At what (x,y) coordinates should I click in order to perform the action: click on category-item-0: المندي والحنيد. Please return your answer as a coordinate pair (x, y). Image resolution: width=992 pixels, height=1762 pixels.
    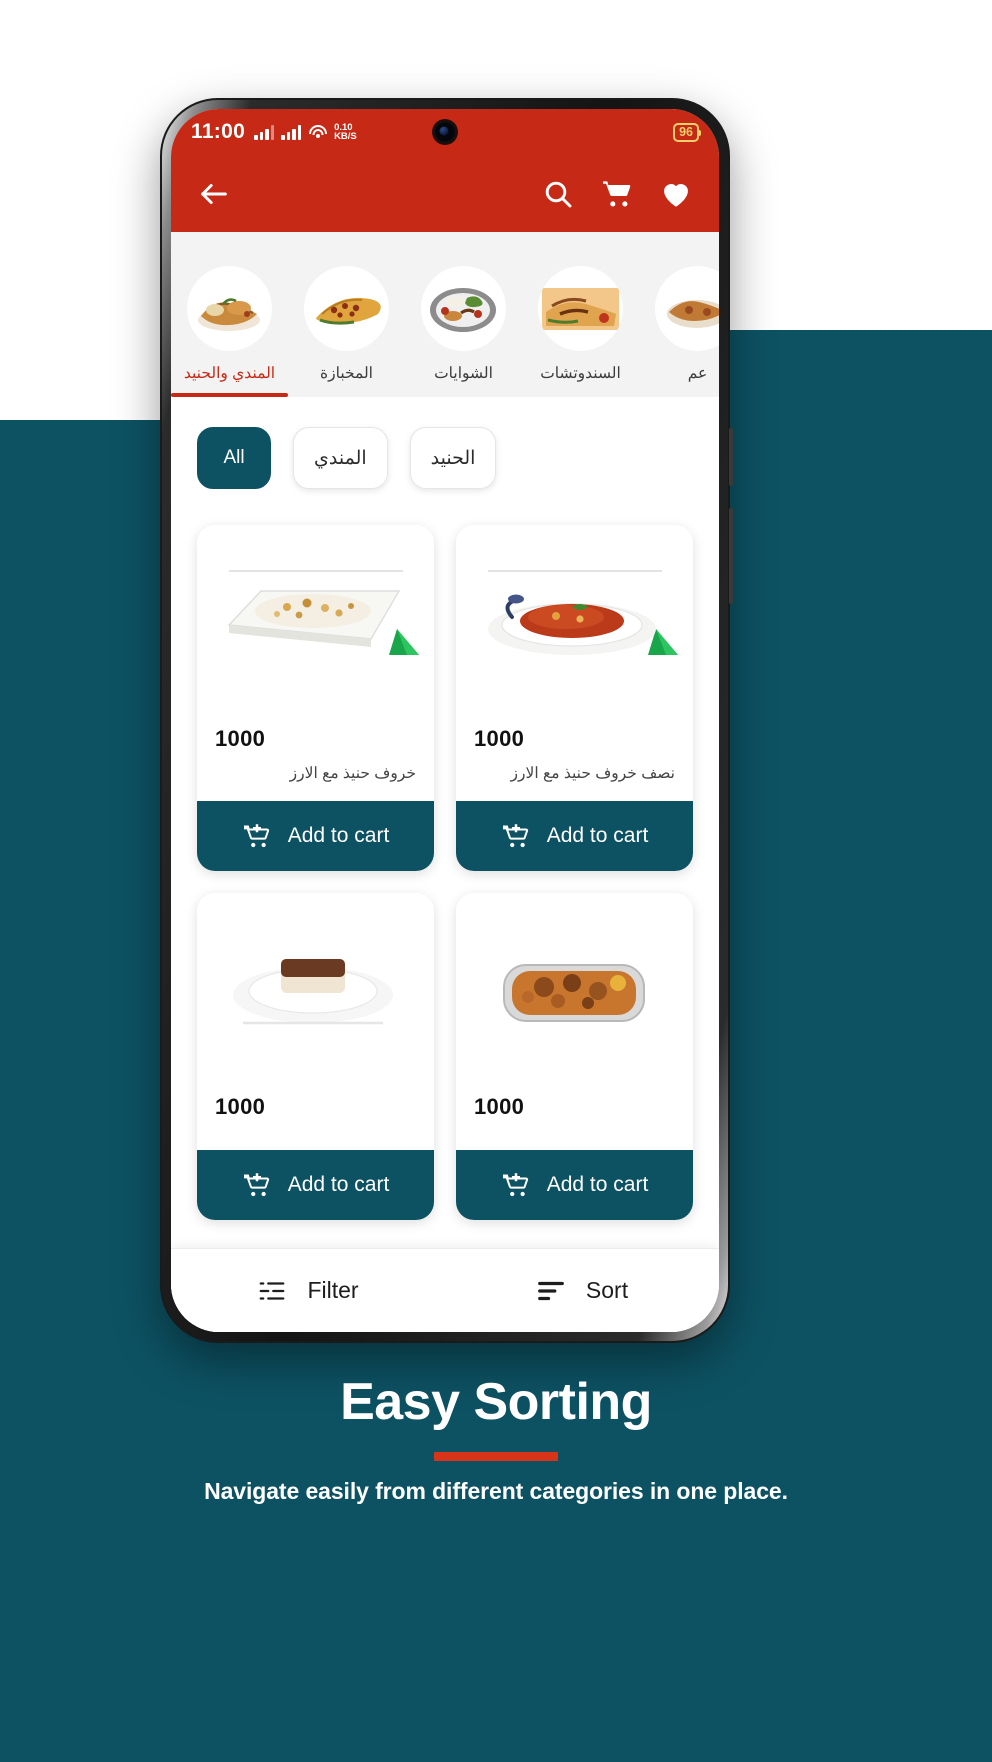
    Looking at the image, I should click on (229, 331).